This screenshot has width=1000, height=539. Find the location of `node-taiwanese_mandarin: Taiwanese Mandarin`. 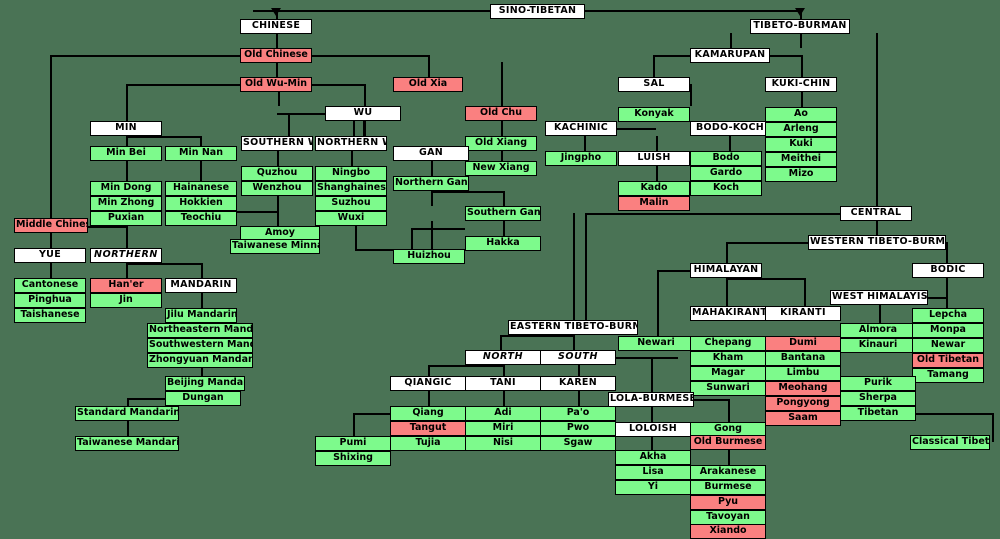

node-taiwanese_mandarin: Taiwanese Mandarin is located at coordinates (127, 443).